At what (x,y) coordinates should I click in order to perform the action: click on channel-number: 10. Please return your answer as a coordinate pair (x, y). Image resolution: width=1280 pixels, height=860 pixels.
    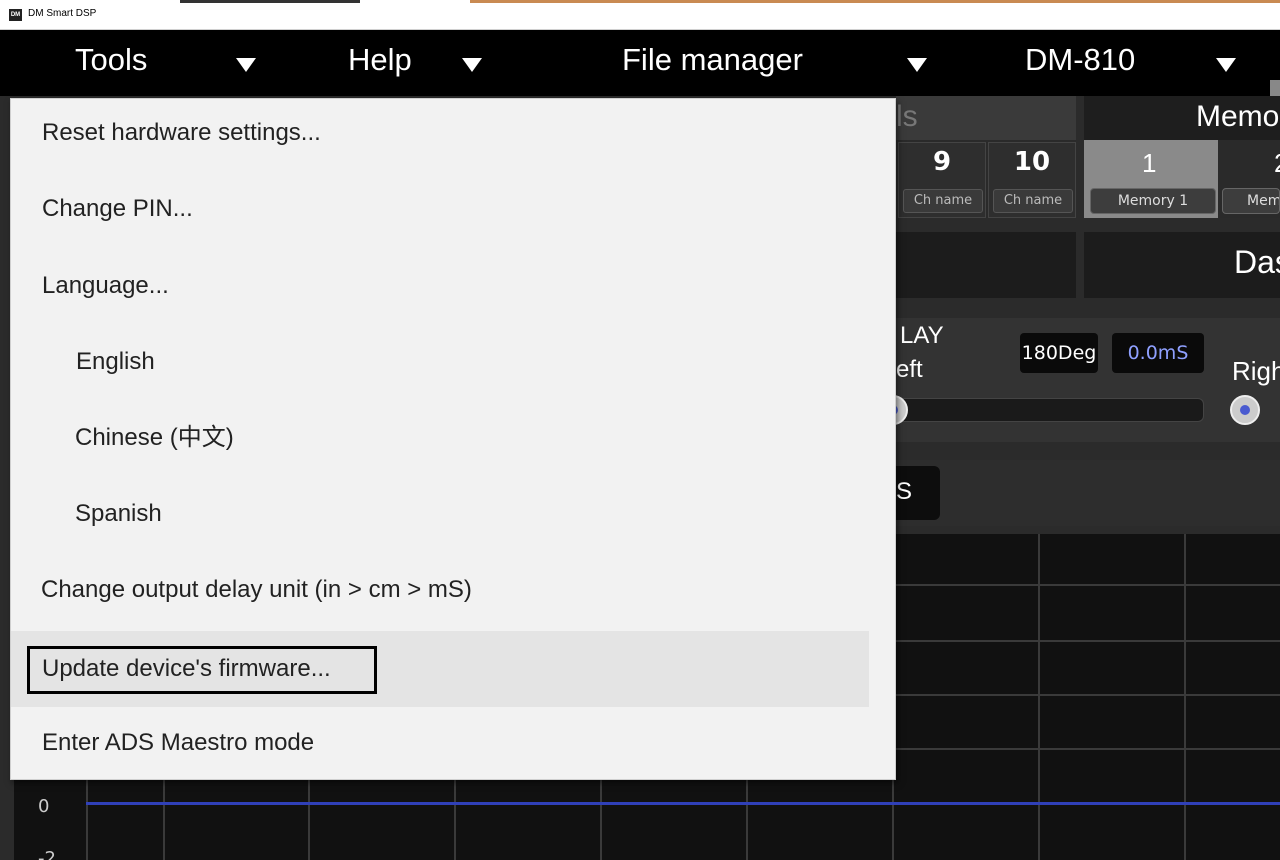
    Looking at the image, I should click on (1032, 162).